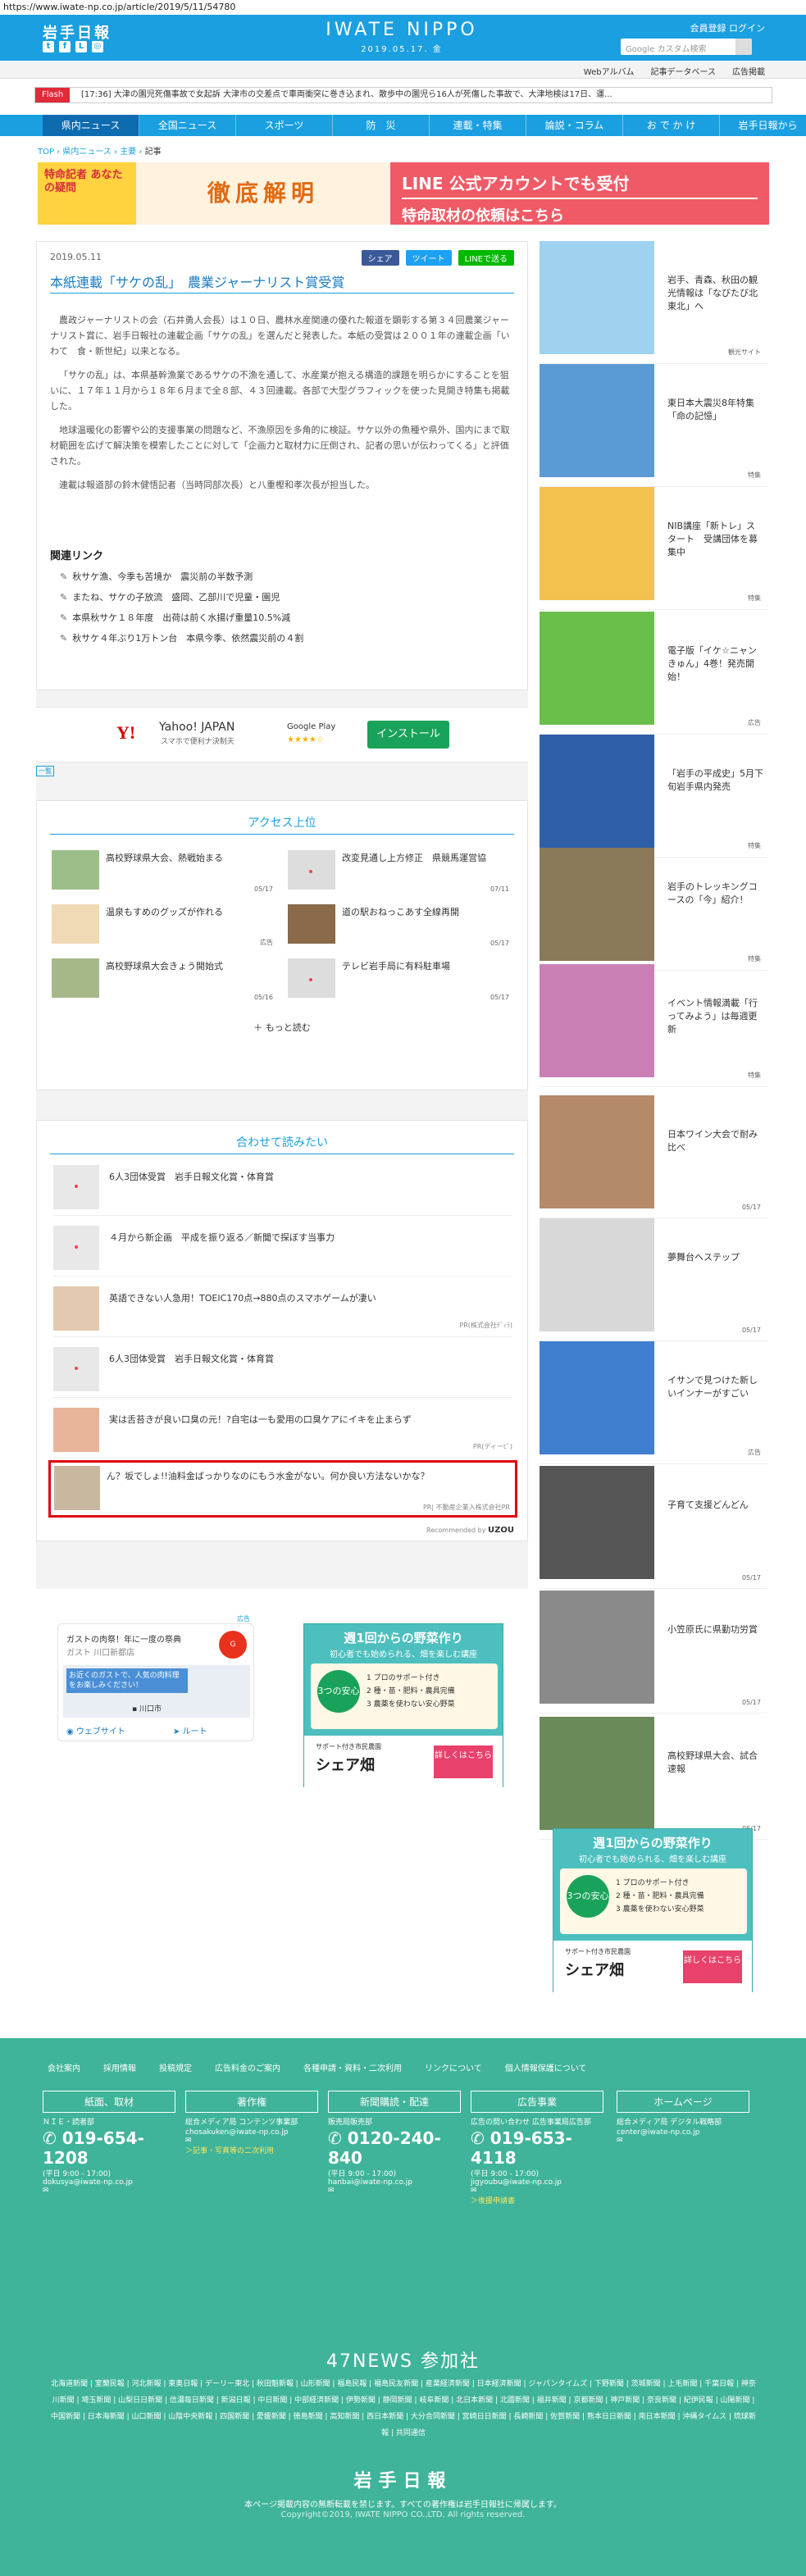  What do you see at coordinates (97, 47) in the screenshot?
I see `feed-icon: ◎` at bounding box center [97, 47].